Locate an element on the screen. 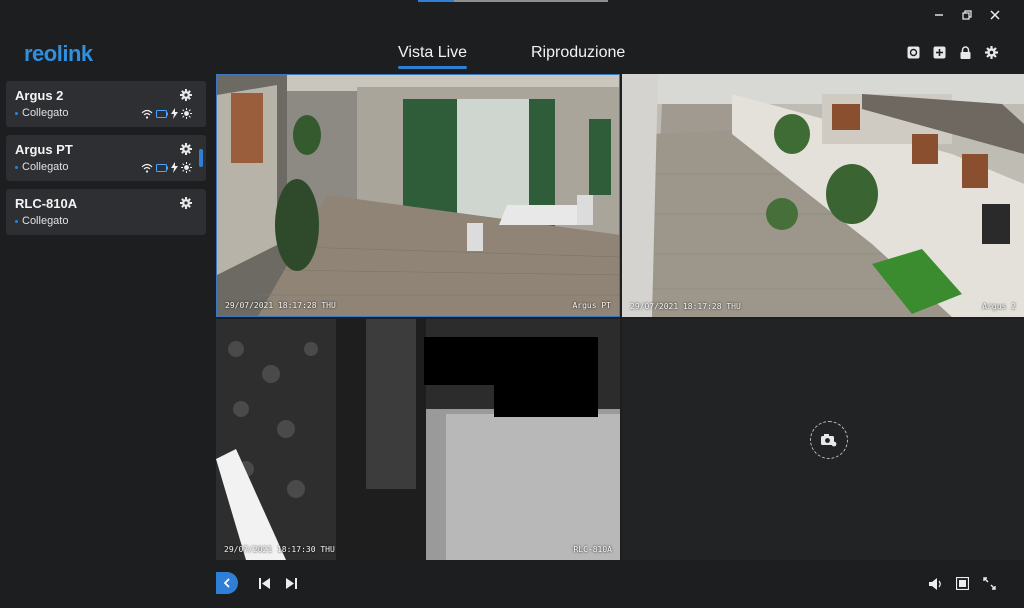  camera-name-overlay: Argus 2 is located at coordinates (999, 306).